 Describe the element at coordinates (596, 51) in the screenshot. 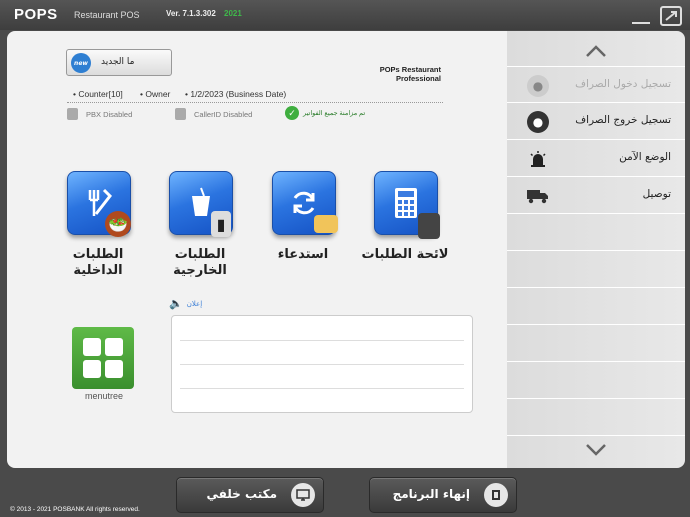

I see `scroll-up-button` at that location.